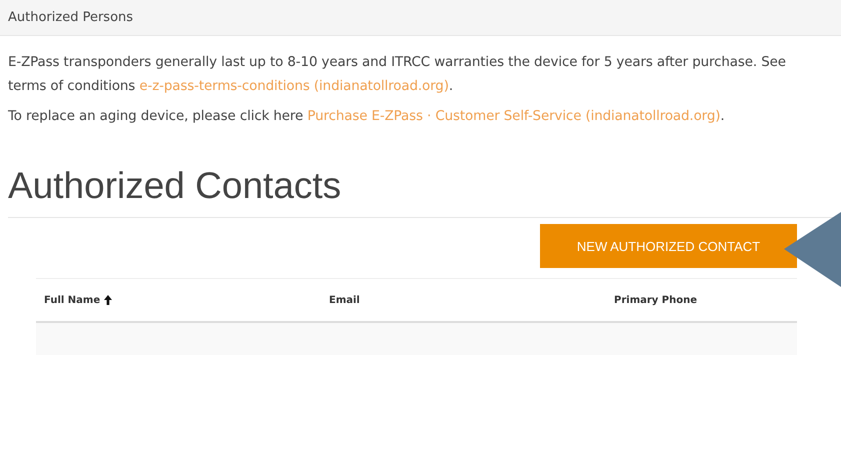 The width and height of the screenshot is (841, 451). I want to click on column-header: Email, so click(344, 300).